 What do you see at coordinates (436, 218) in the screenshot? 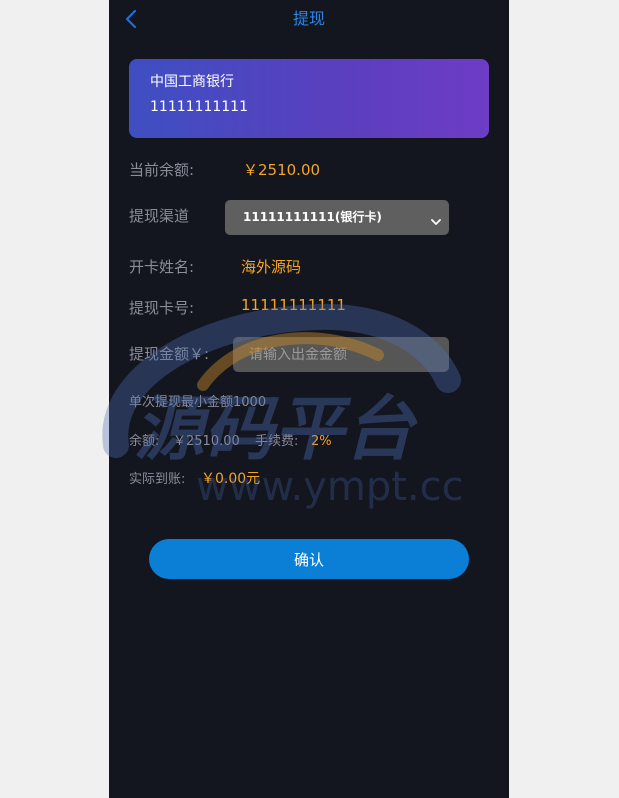
I see `chevron-down-icon` at bounding box center [436, 218].